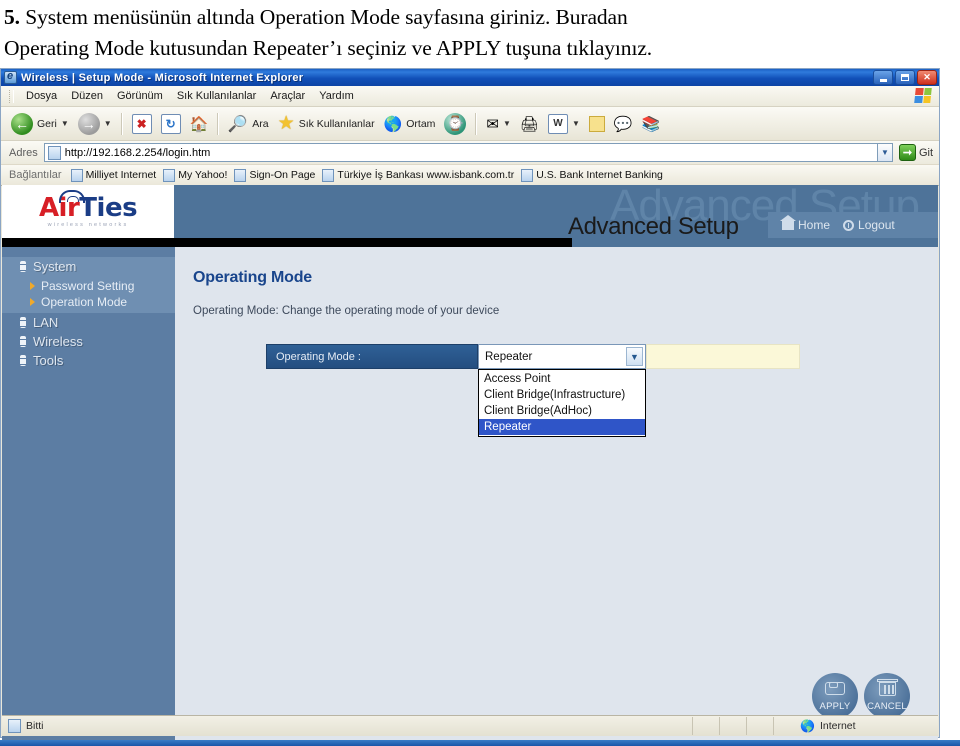 The height and width of the screenshot is (746, 960). Describe the element at coordinates (562, 356) in the screenshot. I see `operating-mode-select: Repeater ▼` at that location.